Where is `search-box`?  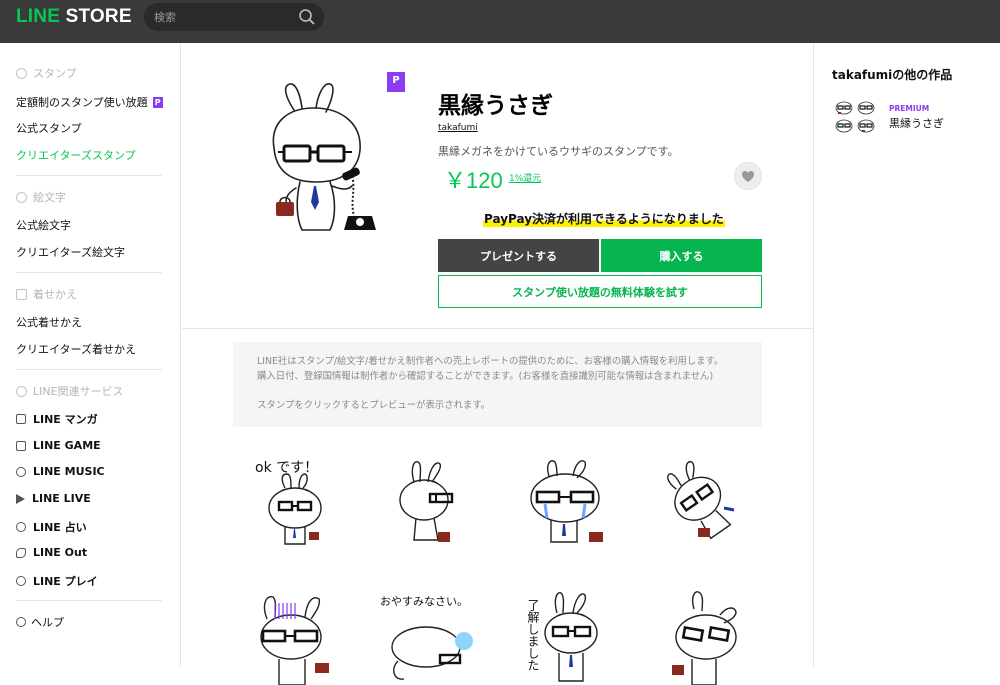
search-box is located at coordinates (234, 17).